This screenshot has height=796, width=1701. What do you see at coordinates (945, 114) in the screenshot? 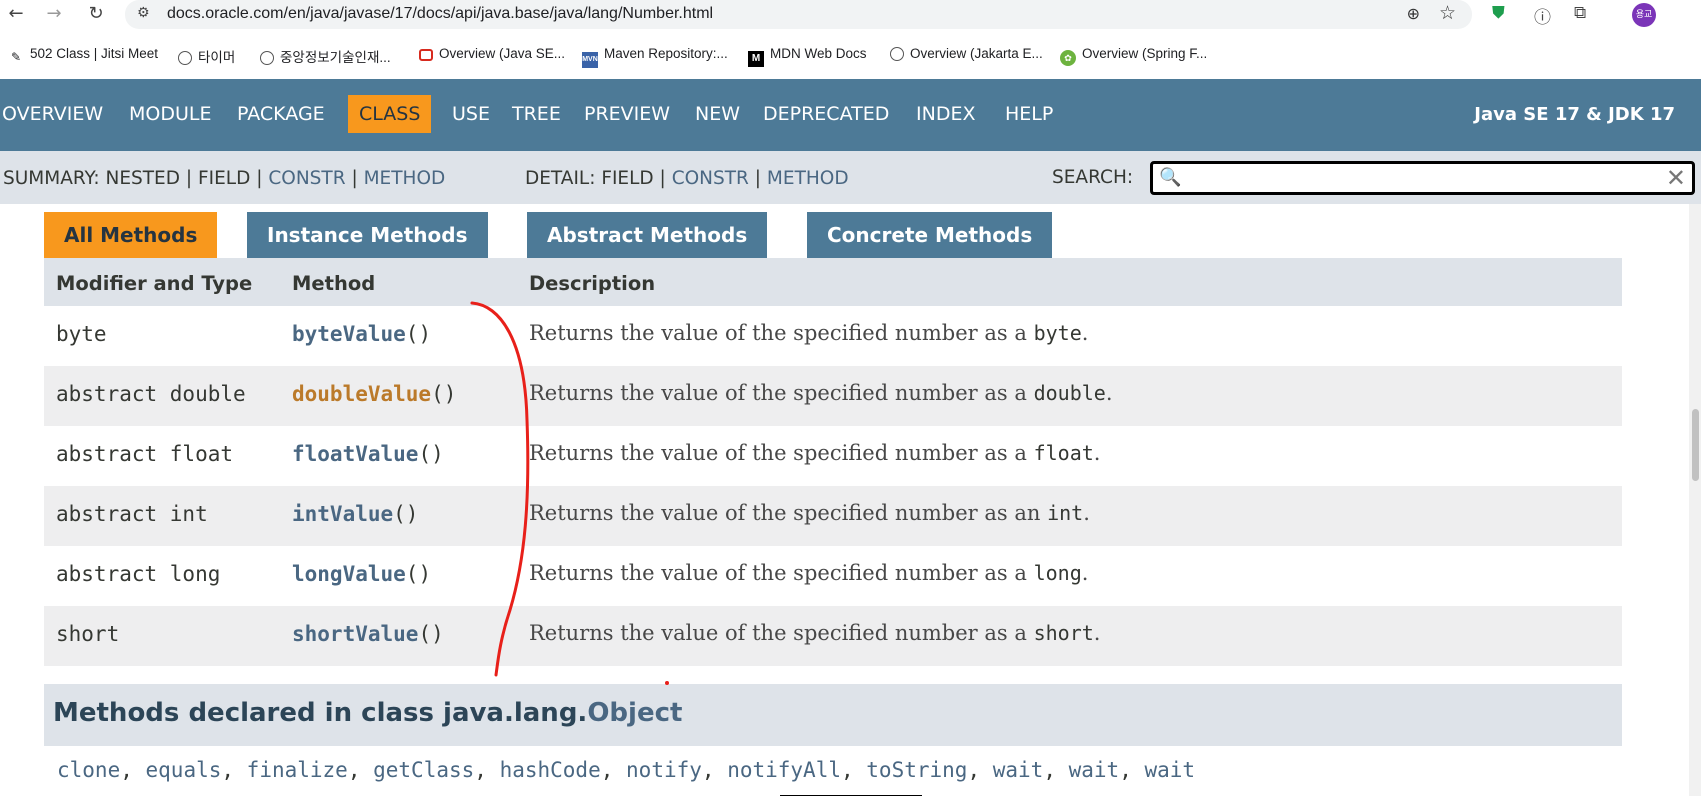
I see `nav-index: INDEX` at bounding box center [945, 114].